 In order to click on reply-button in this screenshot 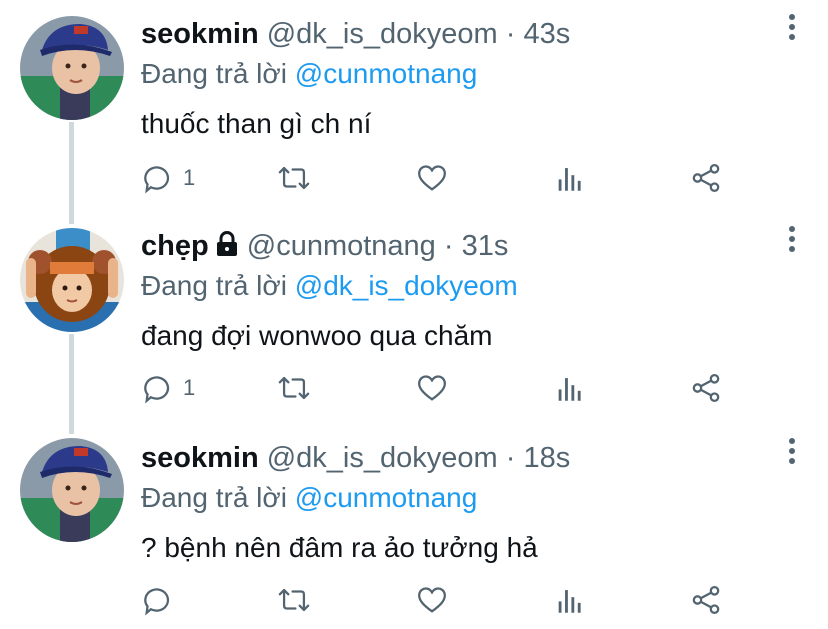, I will do `click(162, 600)`.